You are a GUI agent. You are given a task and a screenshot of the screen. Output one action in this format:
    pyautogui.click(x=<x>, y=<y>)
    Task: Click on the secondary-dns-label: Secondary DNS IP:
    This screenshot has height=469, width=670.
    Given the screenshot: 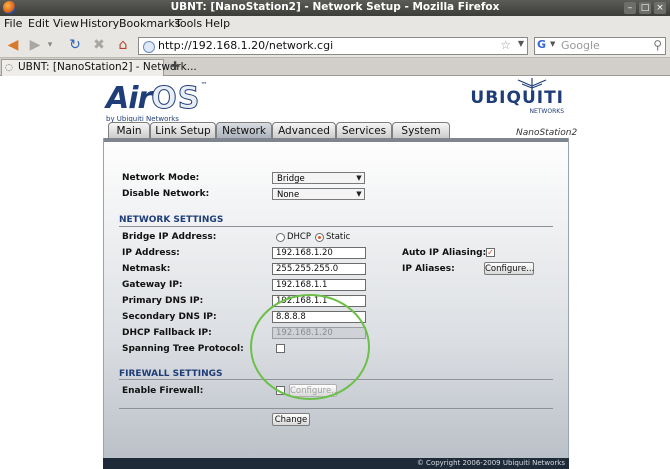 What is the action you would take?
    pyautogui.click(x=169, y=317)
    